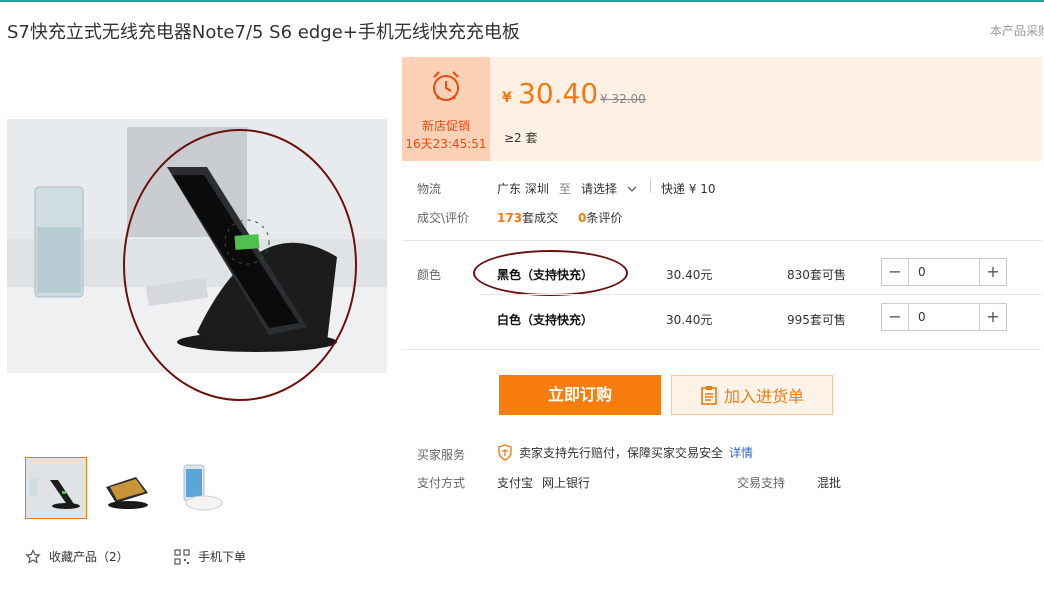  I want to click on add-to-cart-label: 加入进货单, so click(763, 396).